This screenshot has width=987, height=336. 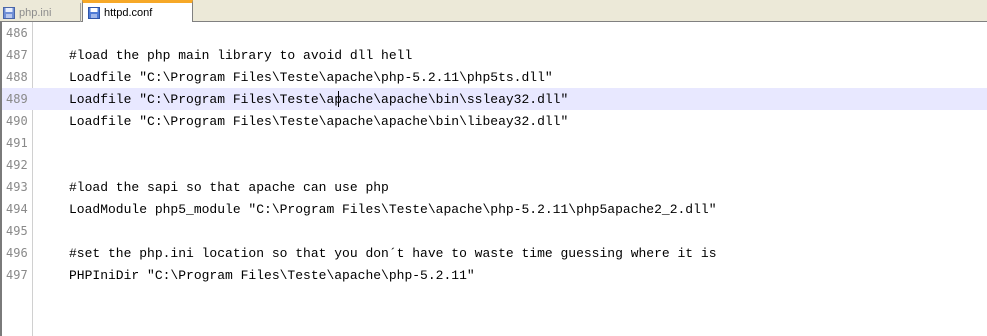 I want to click on tab-php-ini: php.ini, so click(x=40, y=12).